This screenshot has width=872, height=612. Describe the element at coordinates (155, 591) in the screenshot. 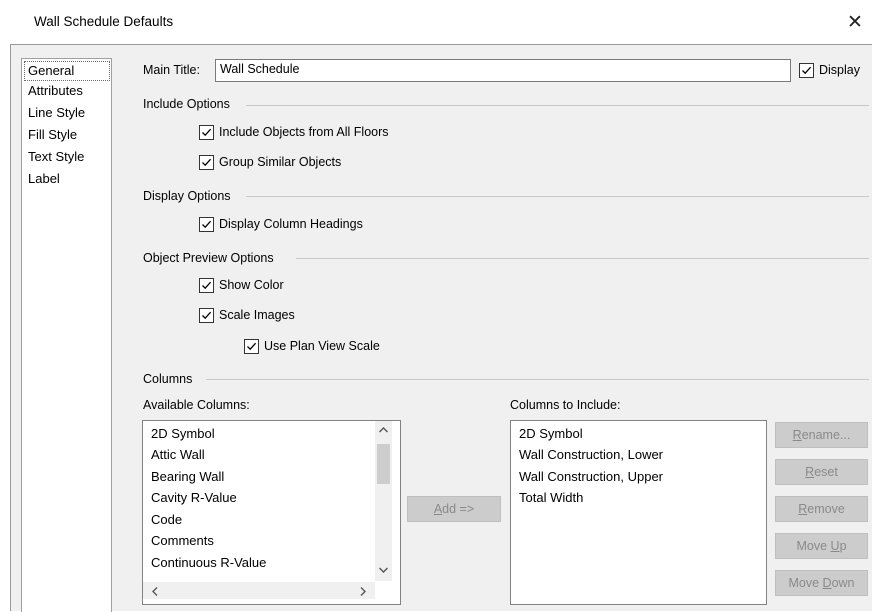

I see `chevron-left-icon` at that location.